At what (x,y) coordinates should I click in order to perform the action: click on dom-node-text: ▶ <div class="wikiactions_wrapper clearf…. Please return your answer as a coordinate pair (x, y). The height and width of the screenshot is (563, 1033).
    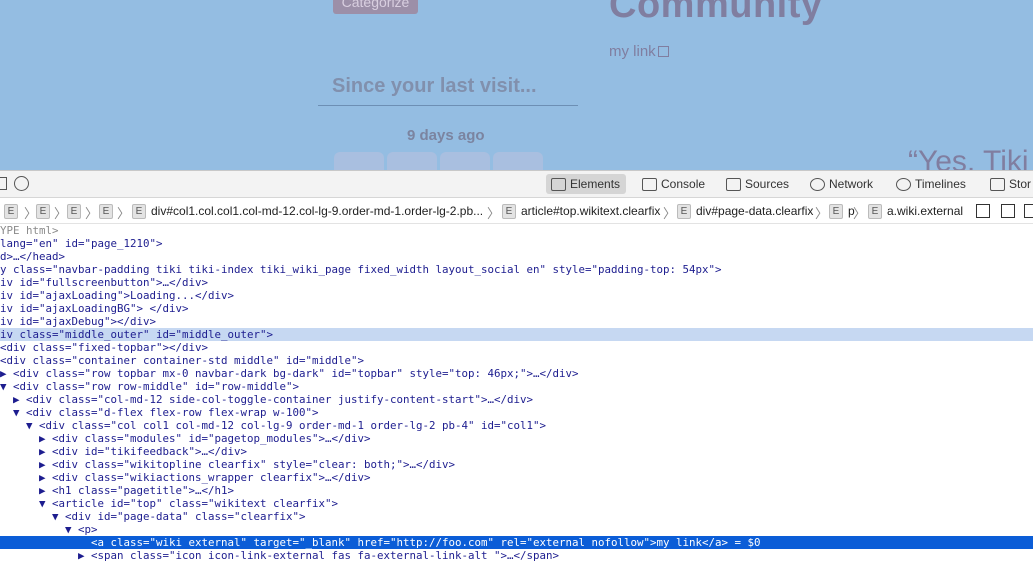
    Looking at the image, I should click on (185, 477).